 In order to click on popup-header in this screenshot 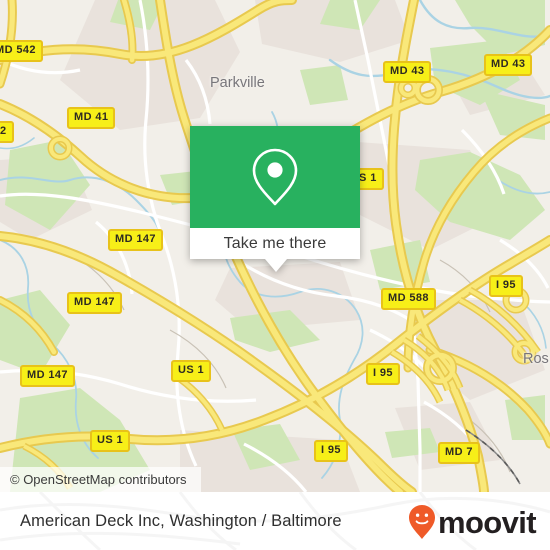, I will do `click(275, 177)`.